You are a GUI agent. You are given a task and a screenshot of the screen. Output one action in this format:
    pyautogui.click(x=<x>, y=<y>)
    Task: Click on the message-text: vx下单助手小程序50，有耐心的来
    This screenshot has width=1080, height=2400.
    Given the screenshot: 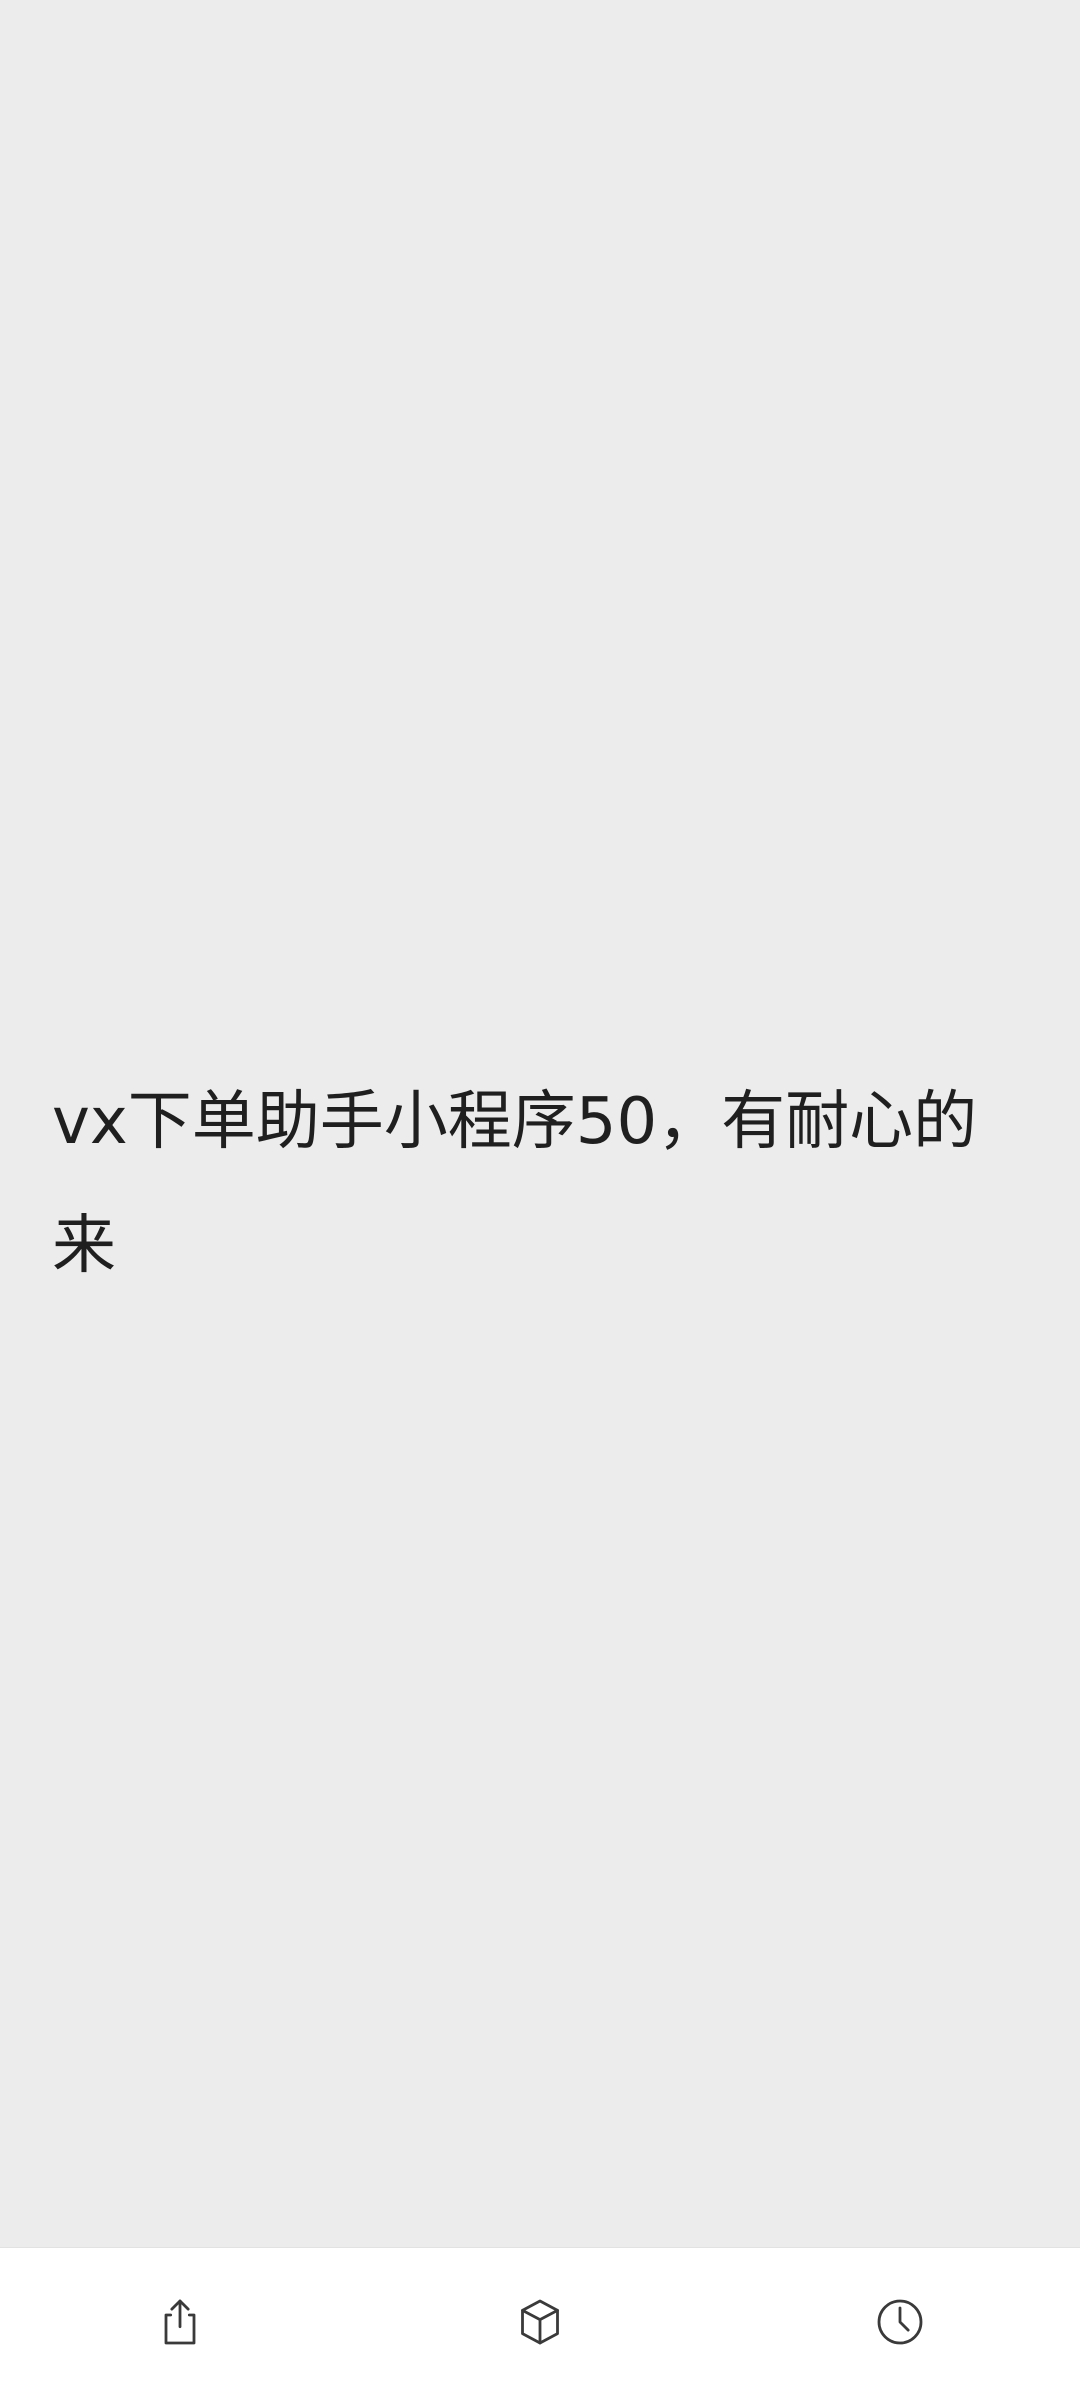 What is the action you would take?
    pyautogui.click(x=515, y=1184)
    